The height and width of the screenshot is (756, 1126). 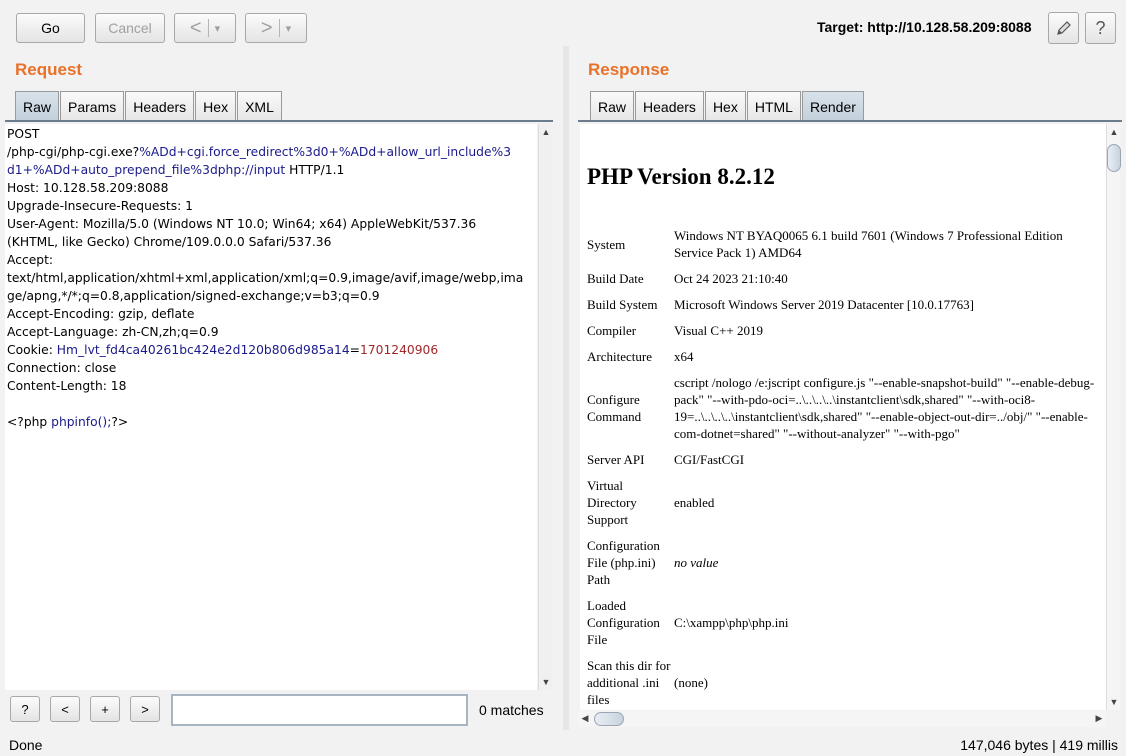 I want to click on phpinfo-key: Virtual Directory Support, so click(x=612, y=502).